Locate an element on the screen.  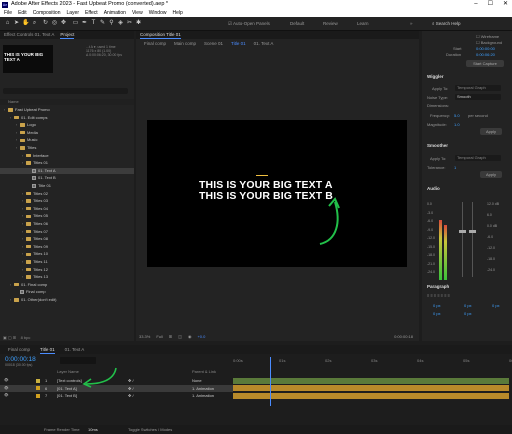
project-folder-item: › 01. Final comp is located at coordinates (67, 285).